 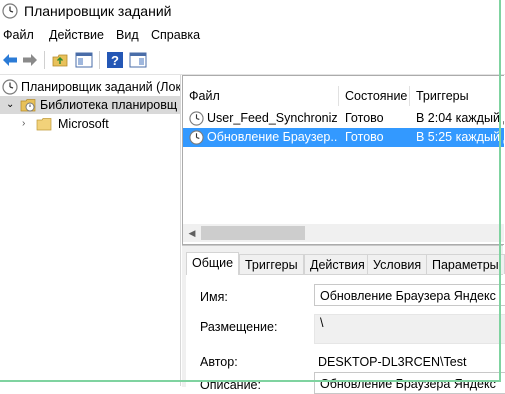 What do you see at coordinates (213, 263) in the screenshot?
I see `tab-general: Общие` at bounding box center [213, 263].